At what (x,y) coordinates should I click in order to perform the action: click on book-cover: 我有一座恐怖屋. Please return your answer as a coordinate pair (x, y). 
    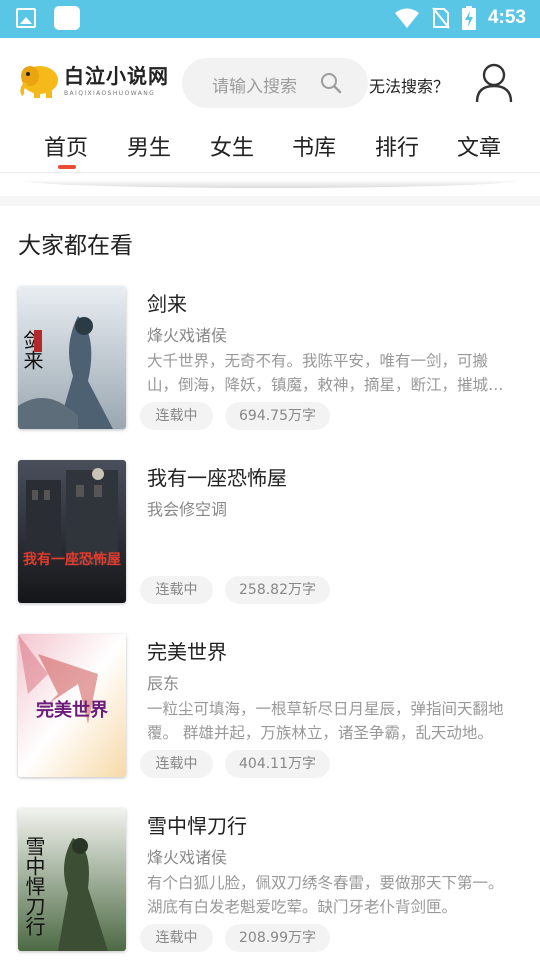
    Looking at the image, I should click on (72, 531).